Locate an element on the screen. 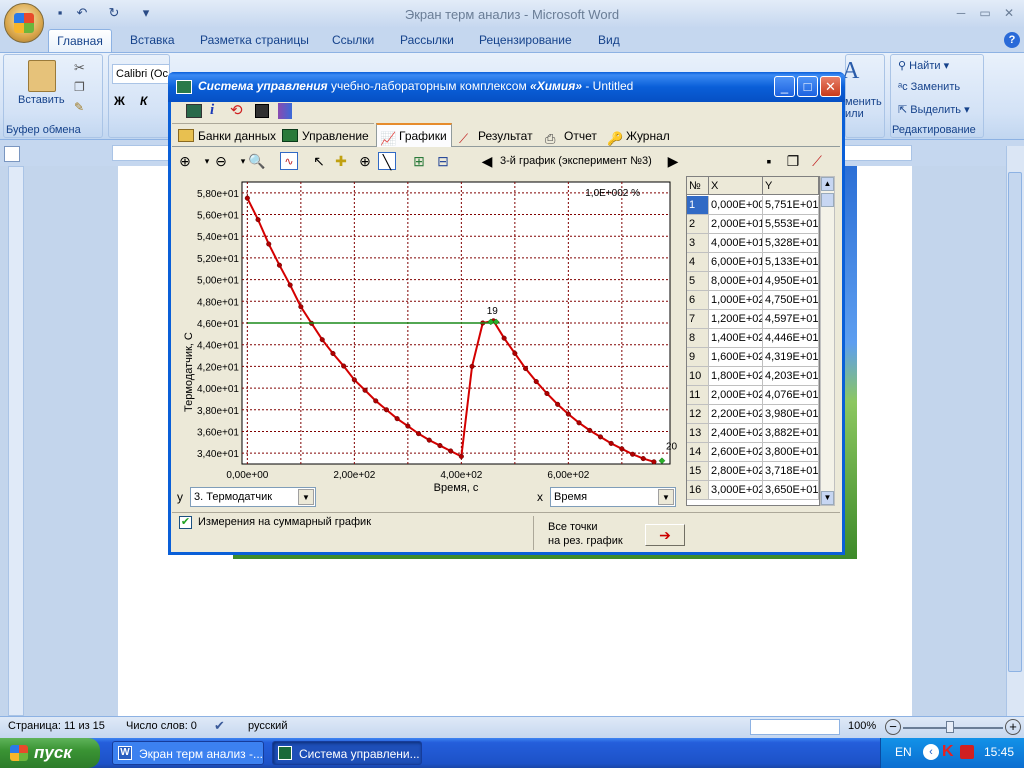 Image resolution: width=1024 pixels, height=768 pixels. tab-graphs: 📈 Графики is located at coordinates (414, 135).